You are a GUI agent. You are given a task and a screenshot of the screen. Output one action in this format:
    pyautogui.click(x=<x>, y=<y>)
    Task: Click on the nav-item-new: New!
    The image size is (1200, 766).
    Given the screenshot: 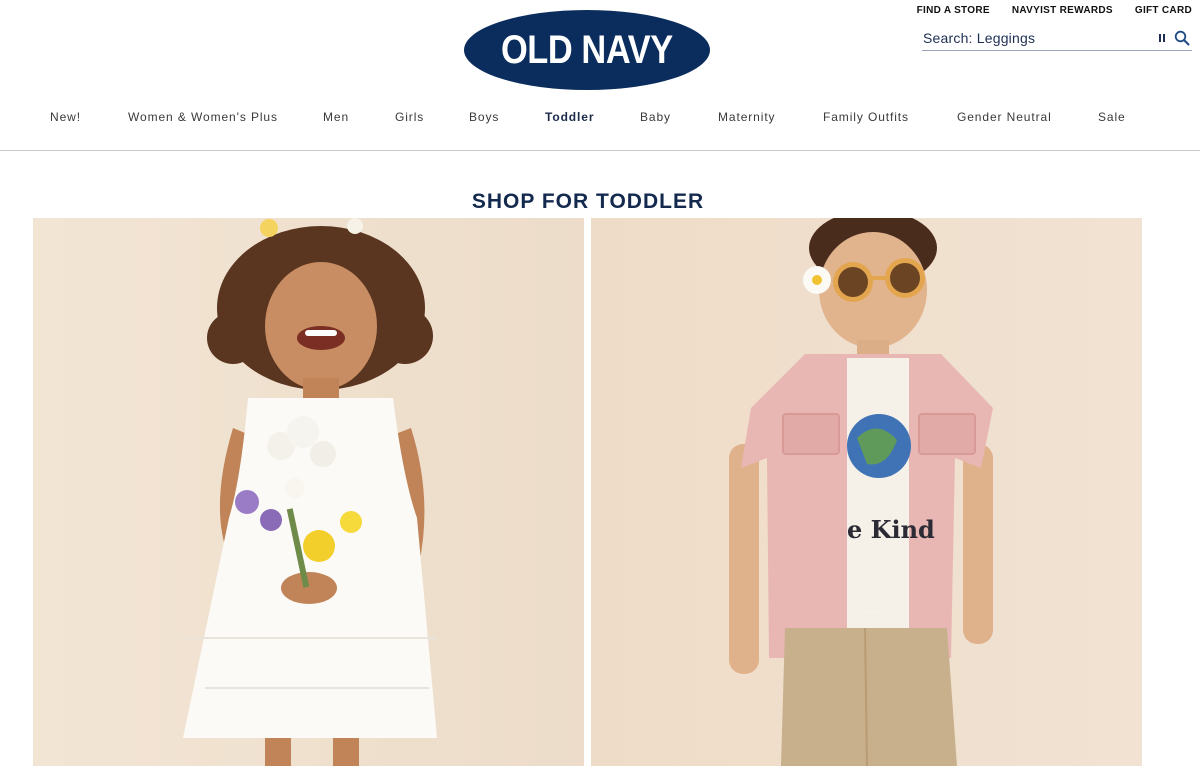 What is the action you would take?
    pyautogui.click(x=65, y=117)
    